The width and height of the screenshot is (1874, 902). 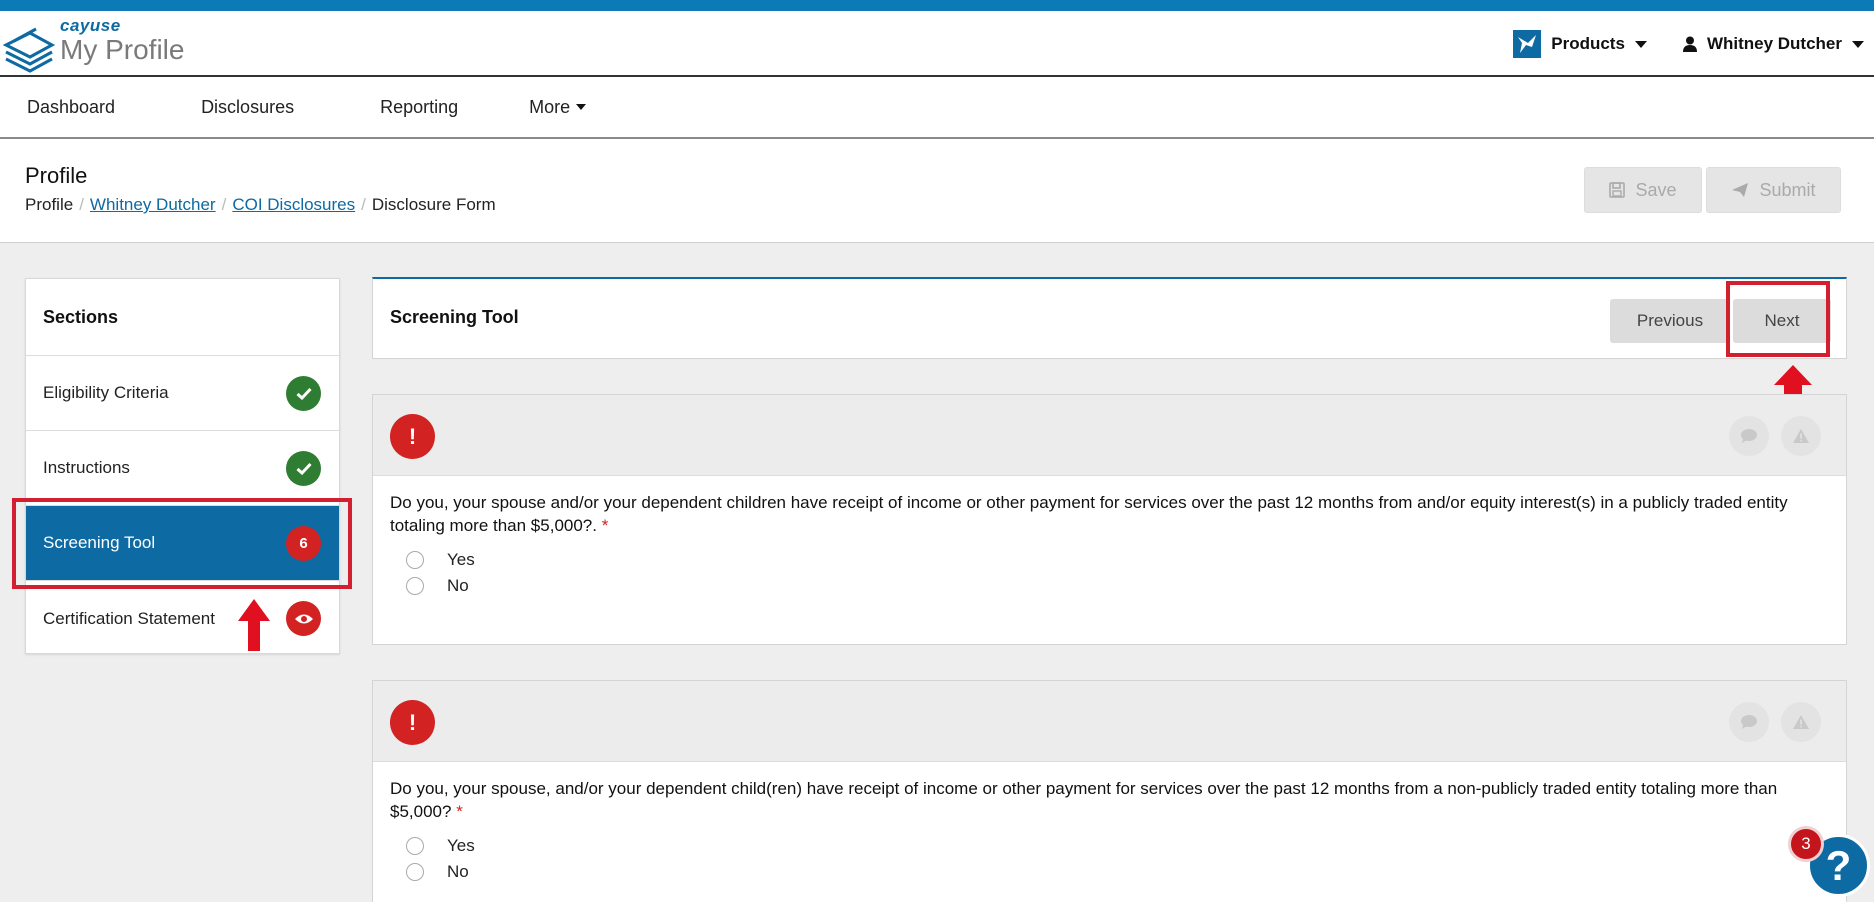 I want to click on annotation-arrow-up-icon, so click(x=254, y=625).